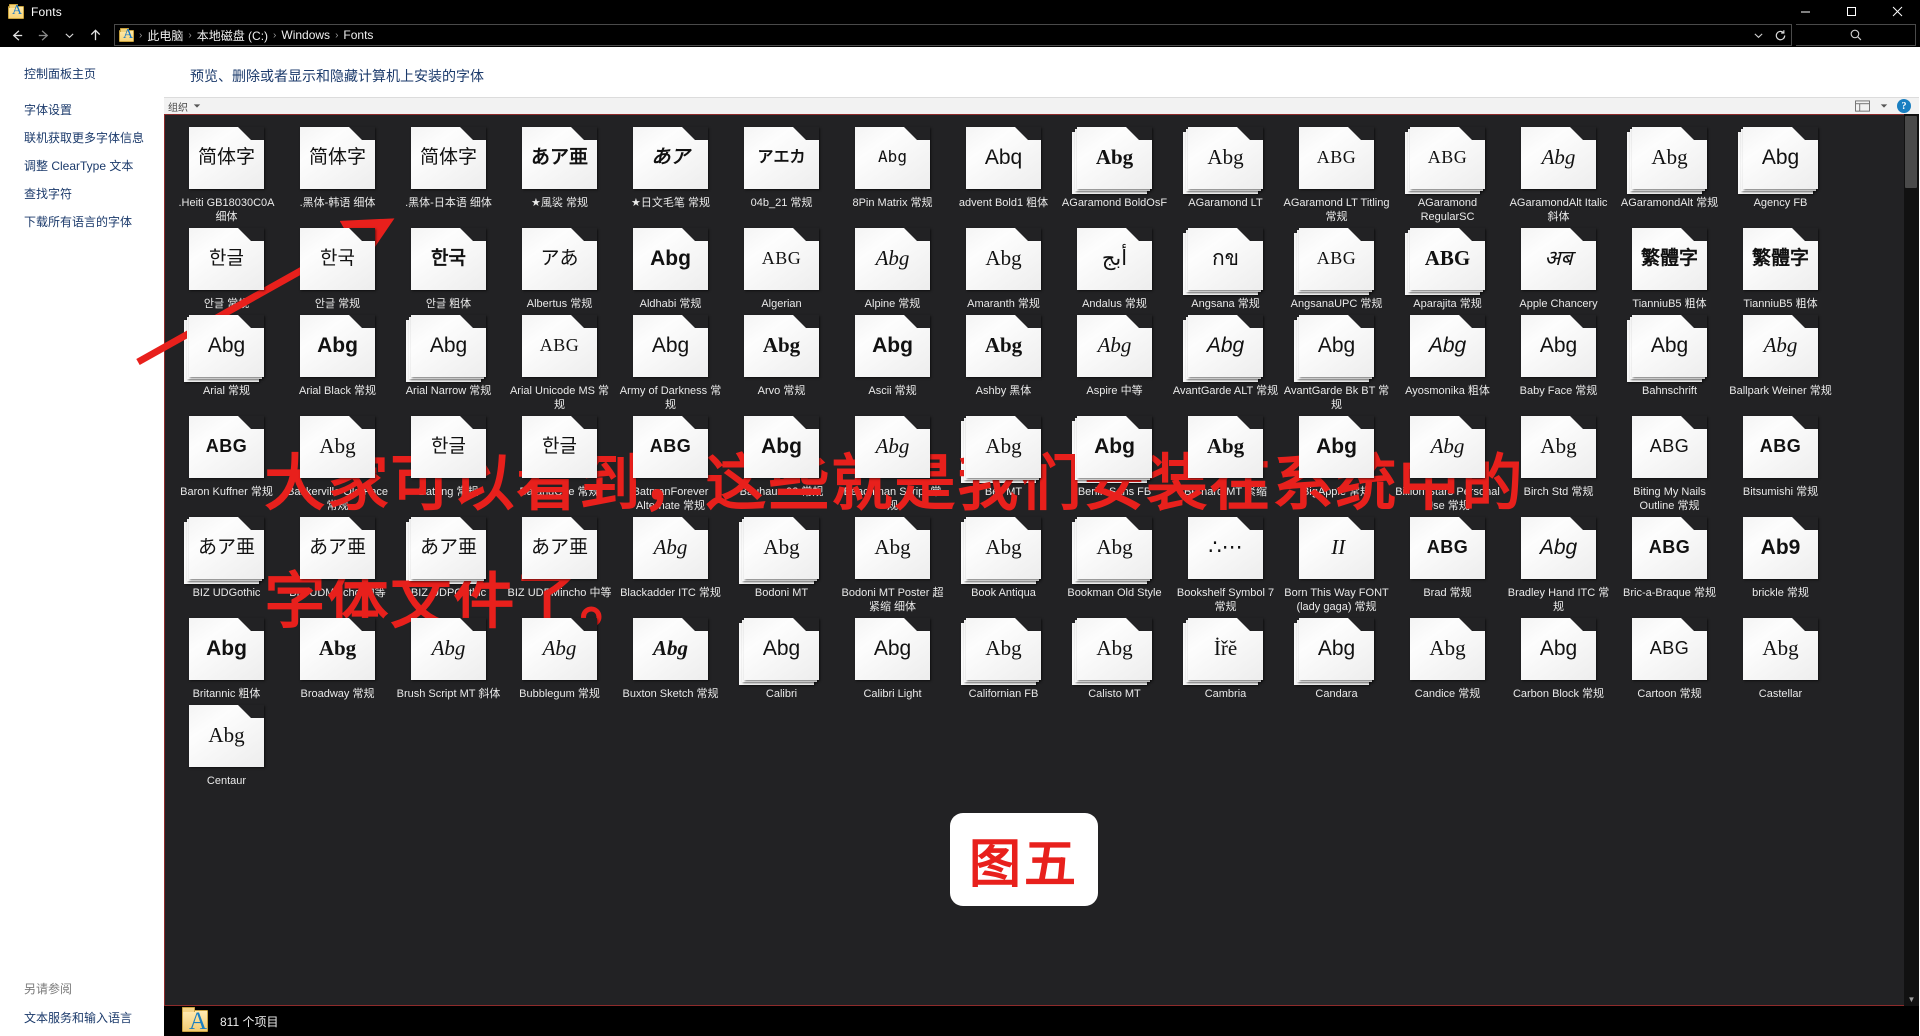  I want to click on font-tile: Abg Birch Std 常规, so click(1558, 464).